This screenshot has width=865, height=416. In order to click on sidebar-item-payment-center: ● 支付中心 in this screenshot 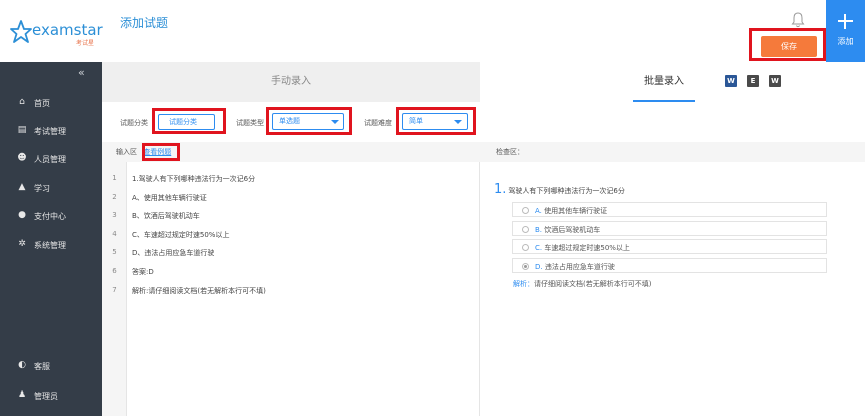, I will do `click(51, 216)`.